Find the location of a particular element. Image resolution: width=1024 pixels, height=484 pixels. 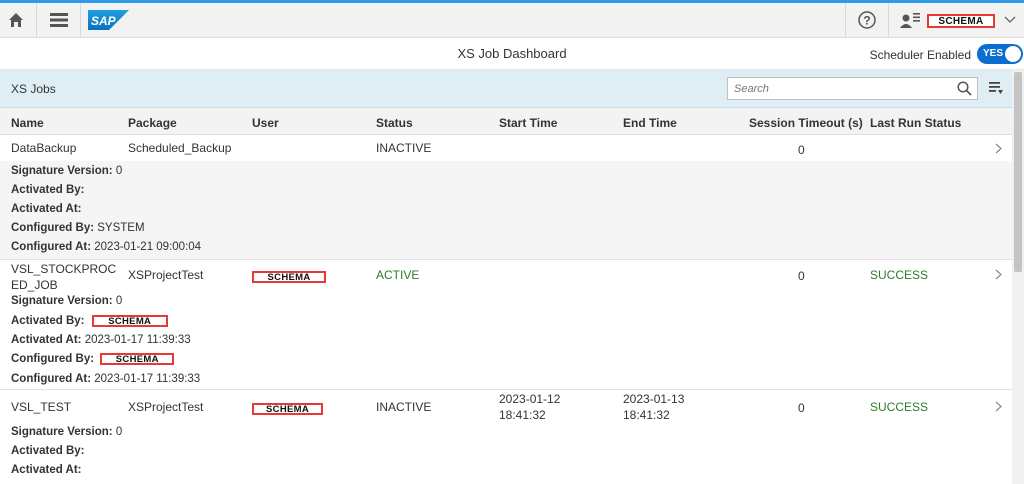

scheduler-toggle: YES is located at coordinates (1000, 54).